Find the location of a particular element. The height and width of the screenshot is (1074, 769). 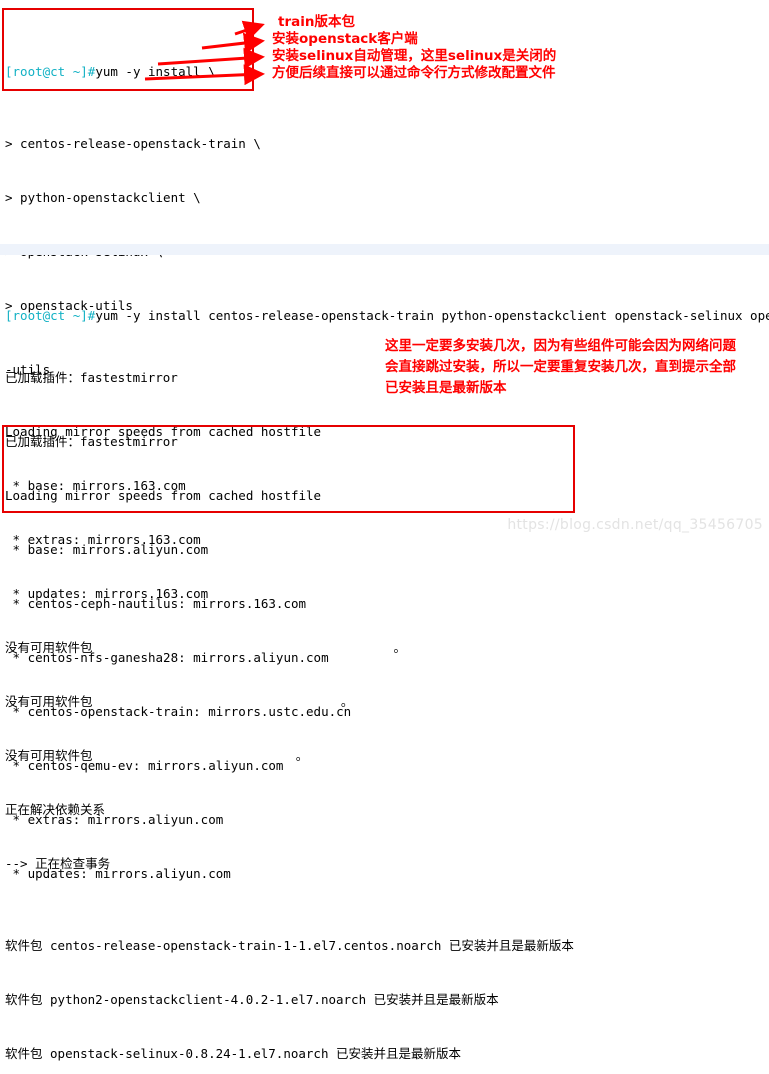

shell-command: yum -y install \ is located at coordinates (155, 71).